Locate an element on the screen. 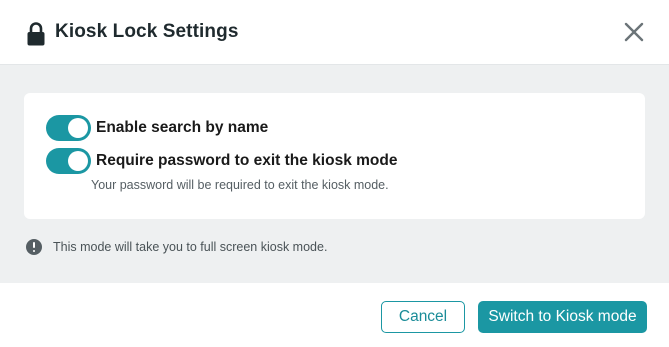 Image resolution: width=669 pixels, height=347 pixels. require-password-toggle is located at coordinates (68, 161).